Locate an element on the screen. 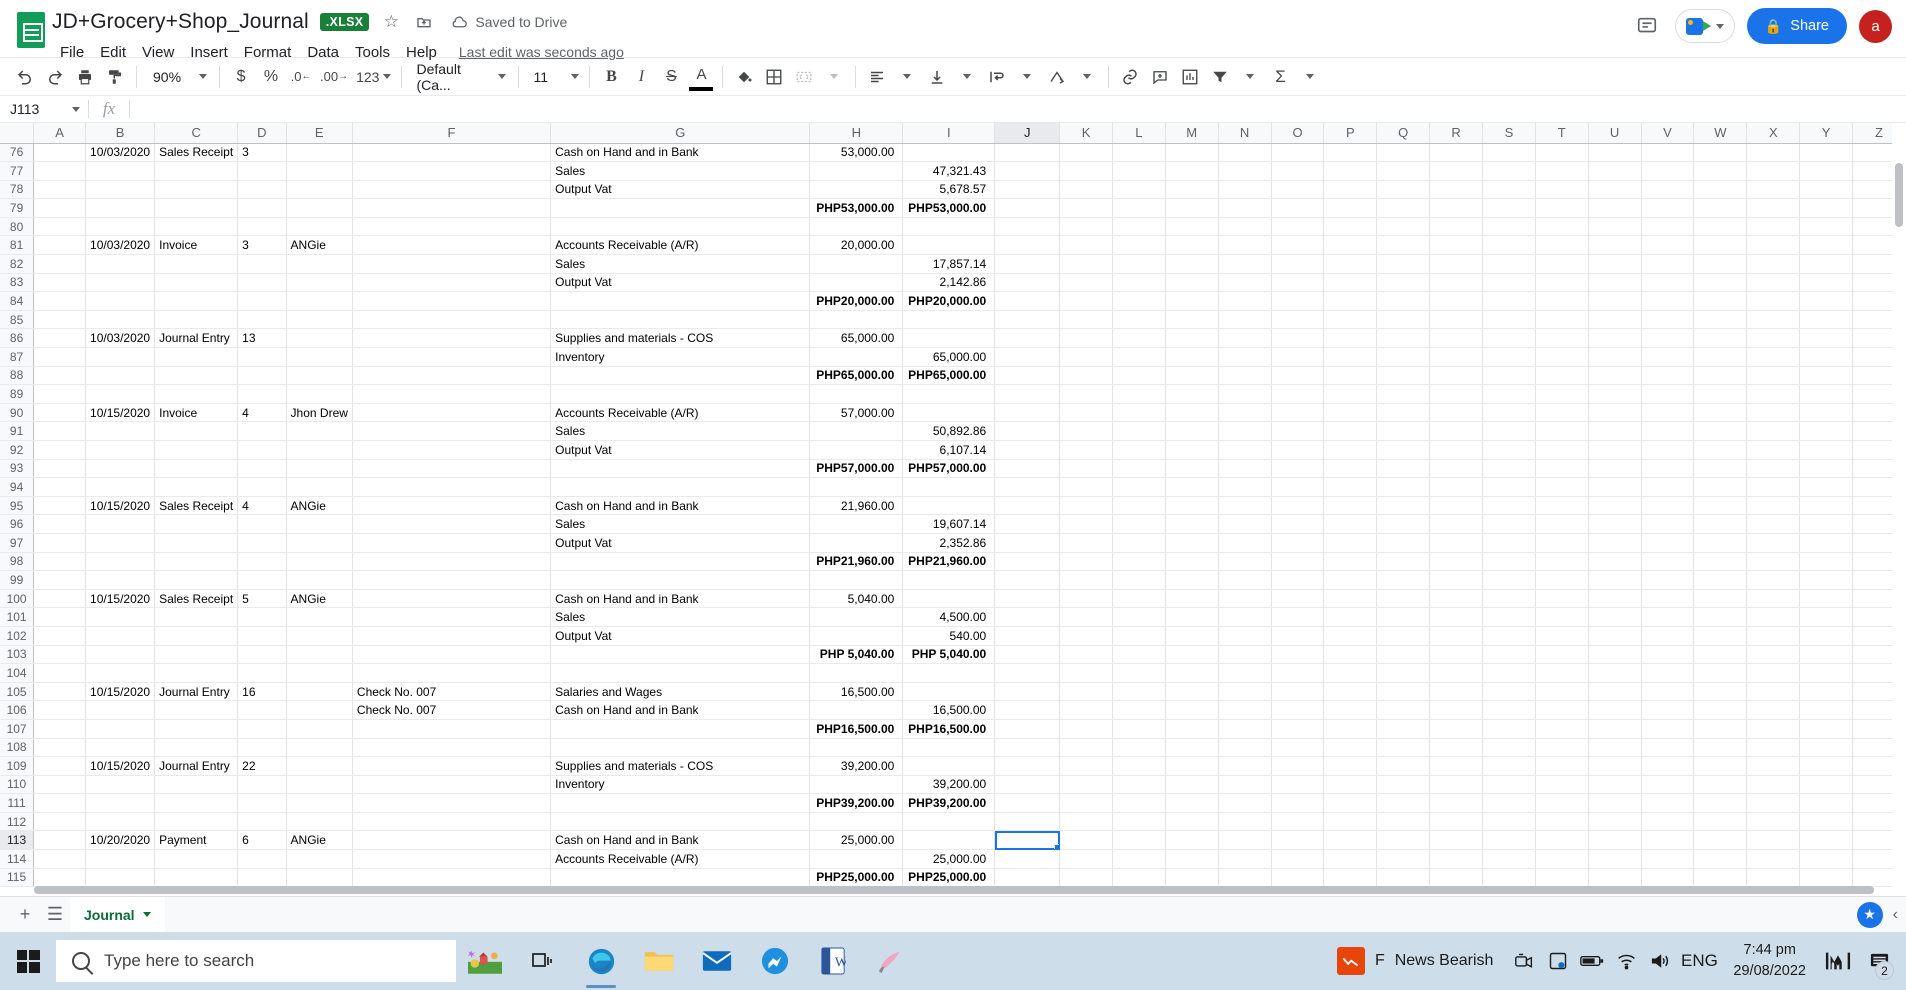 The width and height of the screenshot is (1906, 990). cell-X89 is located at coordinates (1773, 394).